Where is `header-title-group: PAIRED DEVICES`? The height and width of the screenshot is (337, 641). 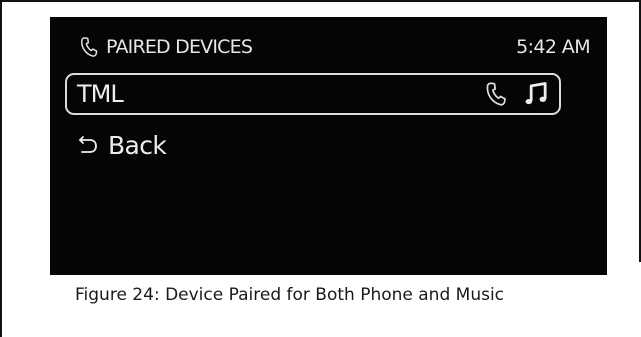 header-title-group: PAIRED DEVICES is located at coordinates (165, 47).